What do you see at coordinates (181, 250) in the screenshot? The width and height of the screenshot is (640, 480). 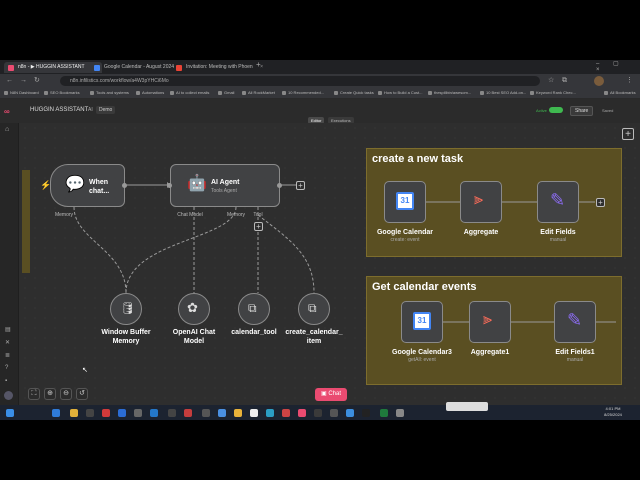 I see `connection-agent-memory` at bounding box center [181, 250].